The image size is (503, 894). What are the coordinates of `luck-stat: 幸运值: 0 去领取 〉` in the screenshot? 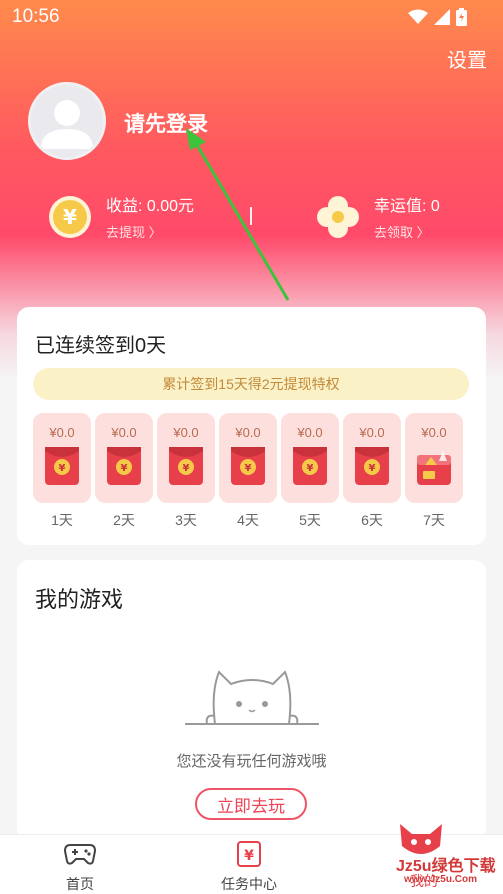 It's located at (378, 216).